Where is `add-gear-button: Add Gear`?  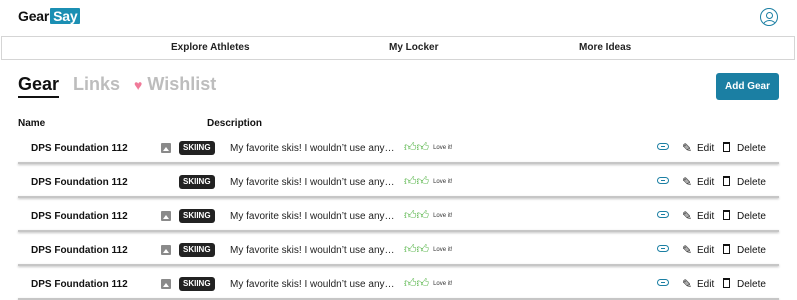
add-gear-button: Add Gear is located at coordinates (747, 86).